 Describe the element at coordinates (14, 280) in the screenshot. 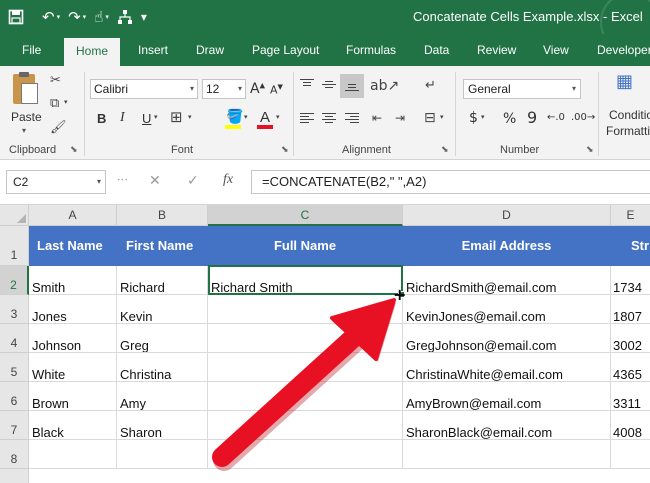

I see `row-header-2: 2` at that location.